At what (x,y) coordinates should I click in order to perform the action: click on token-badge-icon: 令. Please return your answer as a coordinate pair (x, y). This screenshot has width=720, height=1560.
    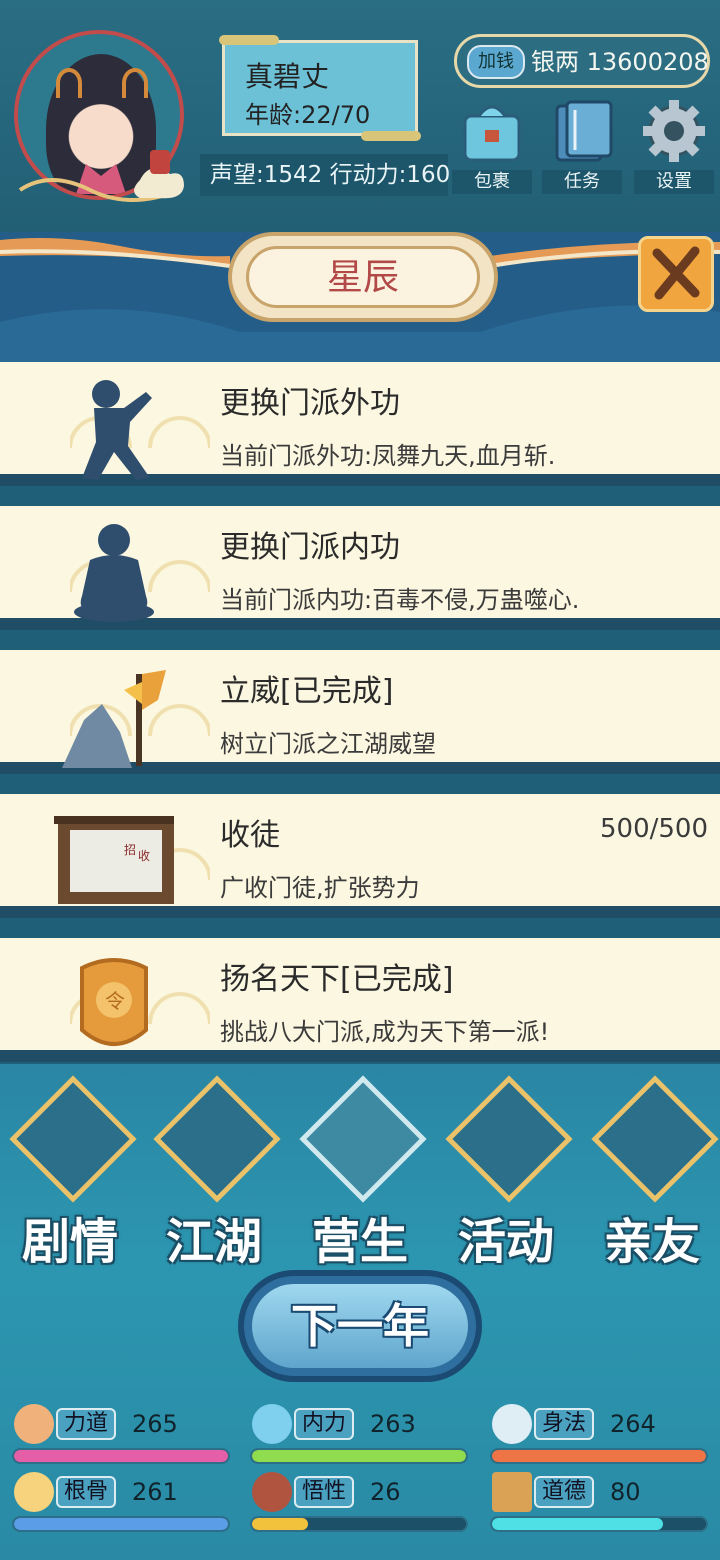
    Looking at the image, I should click on (114, 1002).